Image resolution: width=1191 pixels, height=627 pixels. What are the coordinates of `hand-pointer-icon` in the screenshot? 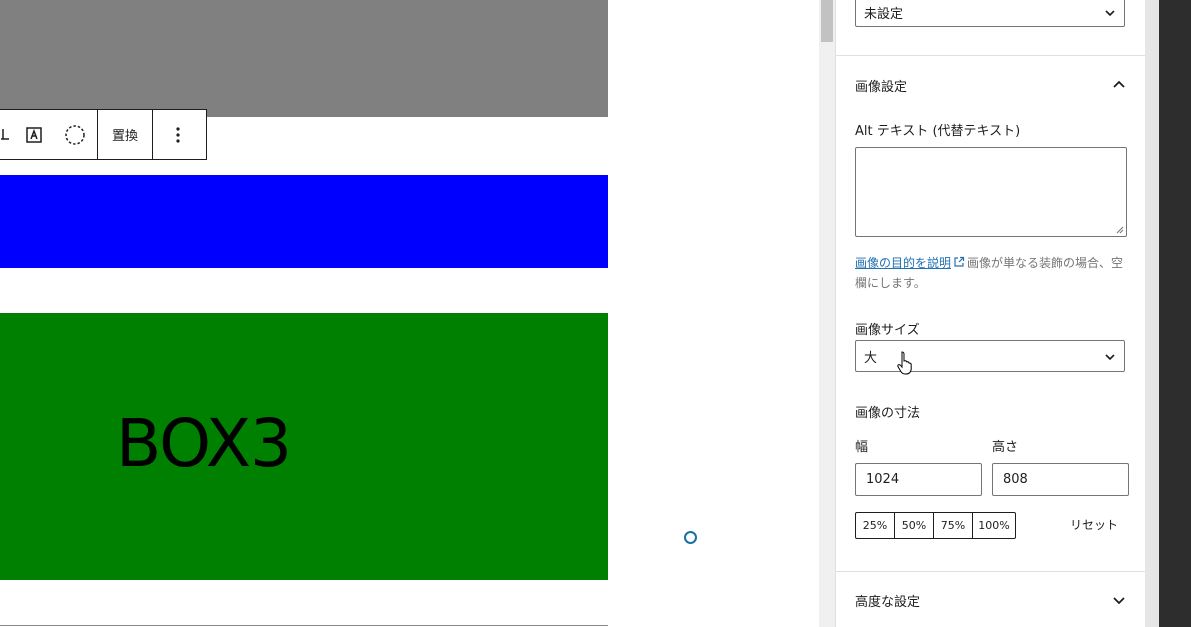 It's located at (904, 363).